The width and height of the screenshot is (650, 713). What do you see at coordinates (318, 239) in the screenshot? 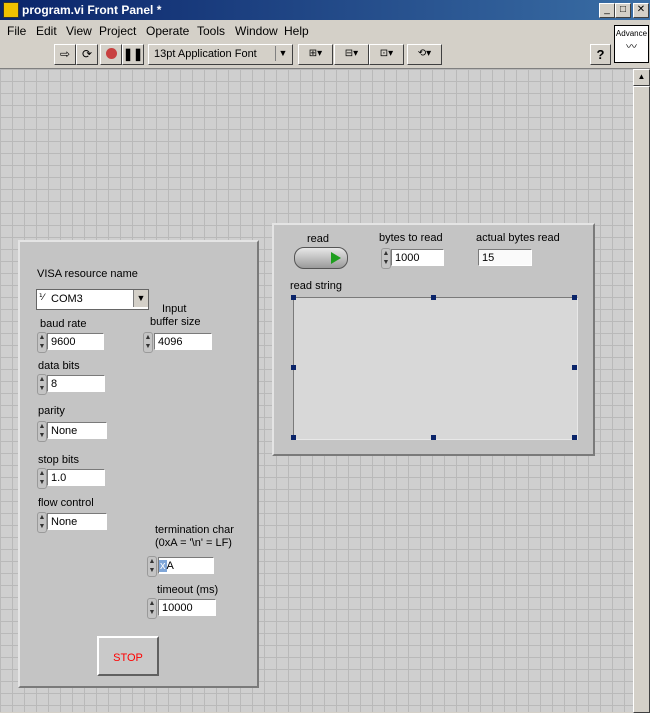
I see `read-button-label: read` at bounding box center [318, 239].